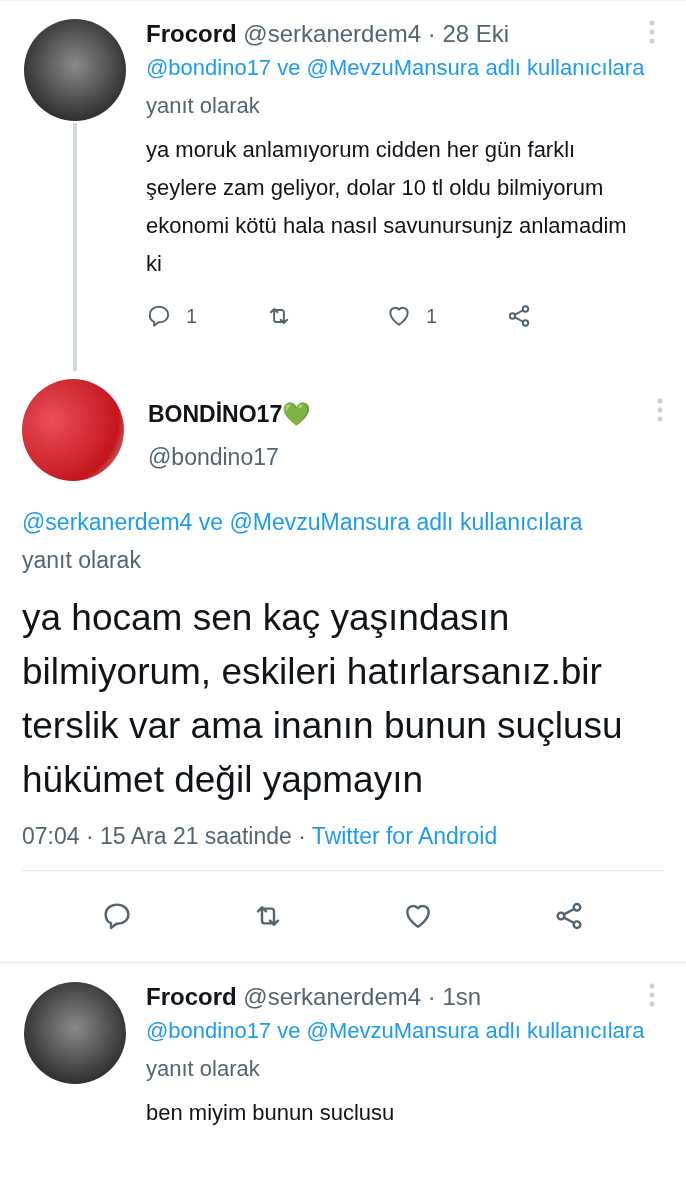  Describe the element at coordinates (271, 1112) in the screenshot. I see `tweet-text: ben miyim bunun suclusu` at that location.